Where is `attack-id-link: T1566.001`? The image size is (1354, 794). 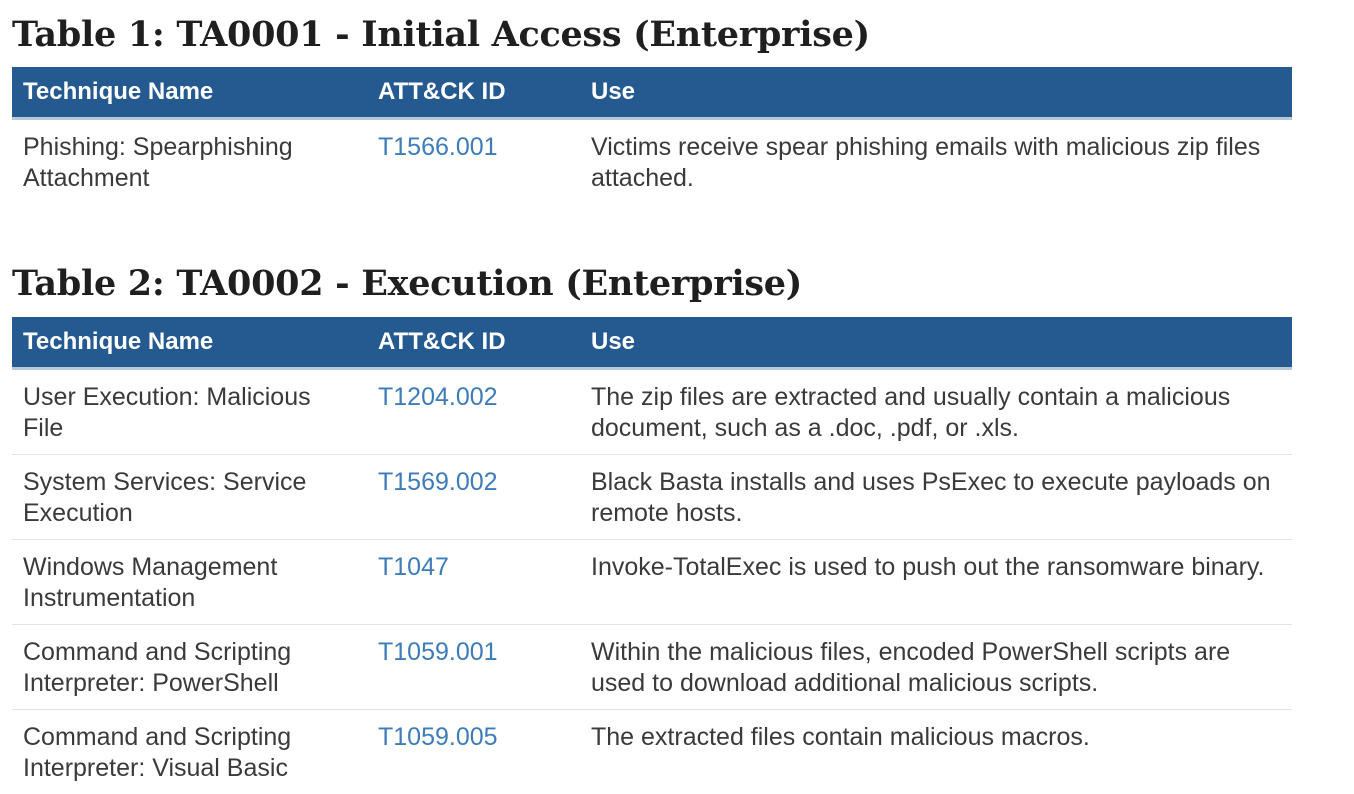
attack-id-link: T1566.001 is located at coordinates (438, 147).